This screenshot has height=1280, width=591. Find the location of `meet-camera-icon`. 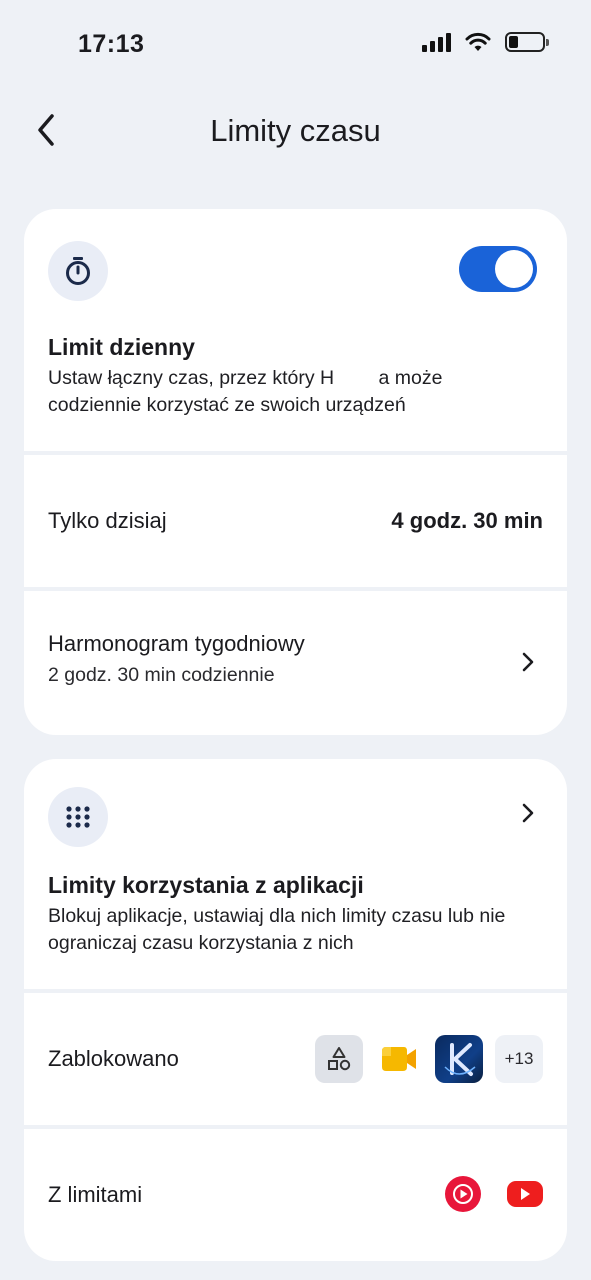

meet-camera-icon is located at coordinates (399, 1059).